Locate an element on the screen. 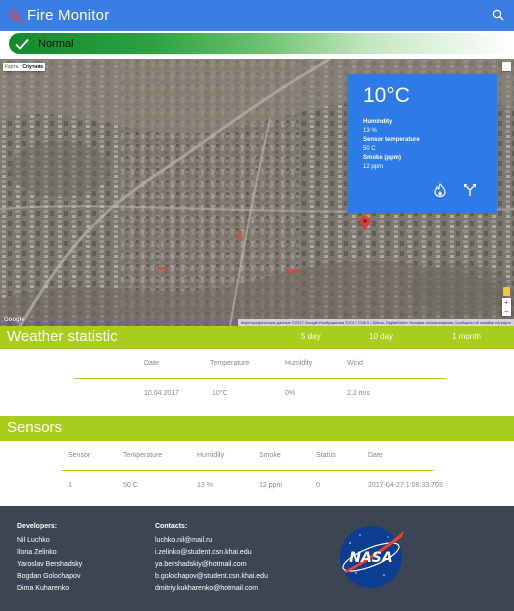 This screenshot has width=514, height=611. weather-col-wind: Wind is located at coordinates (355, 363).